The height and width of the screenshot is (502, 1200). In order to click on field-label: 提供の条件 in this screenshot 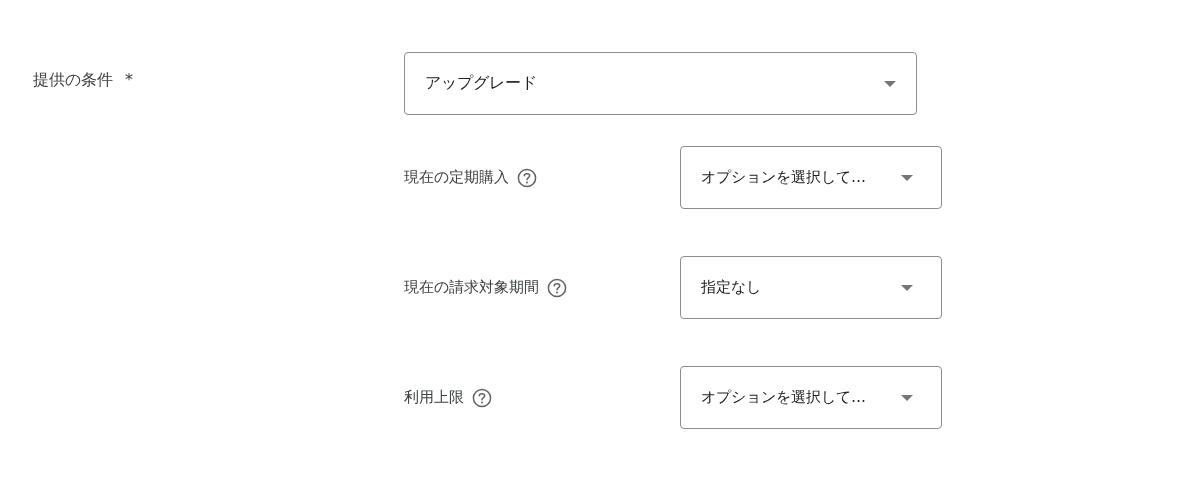, I will do `click(73, 80)`.